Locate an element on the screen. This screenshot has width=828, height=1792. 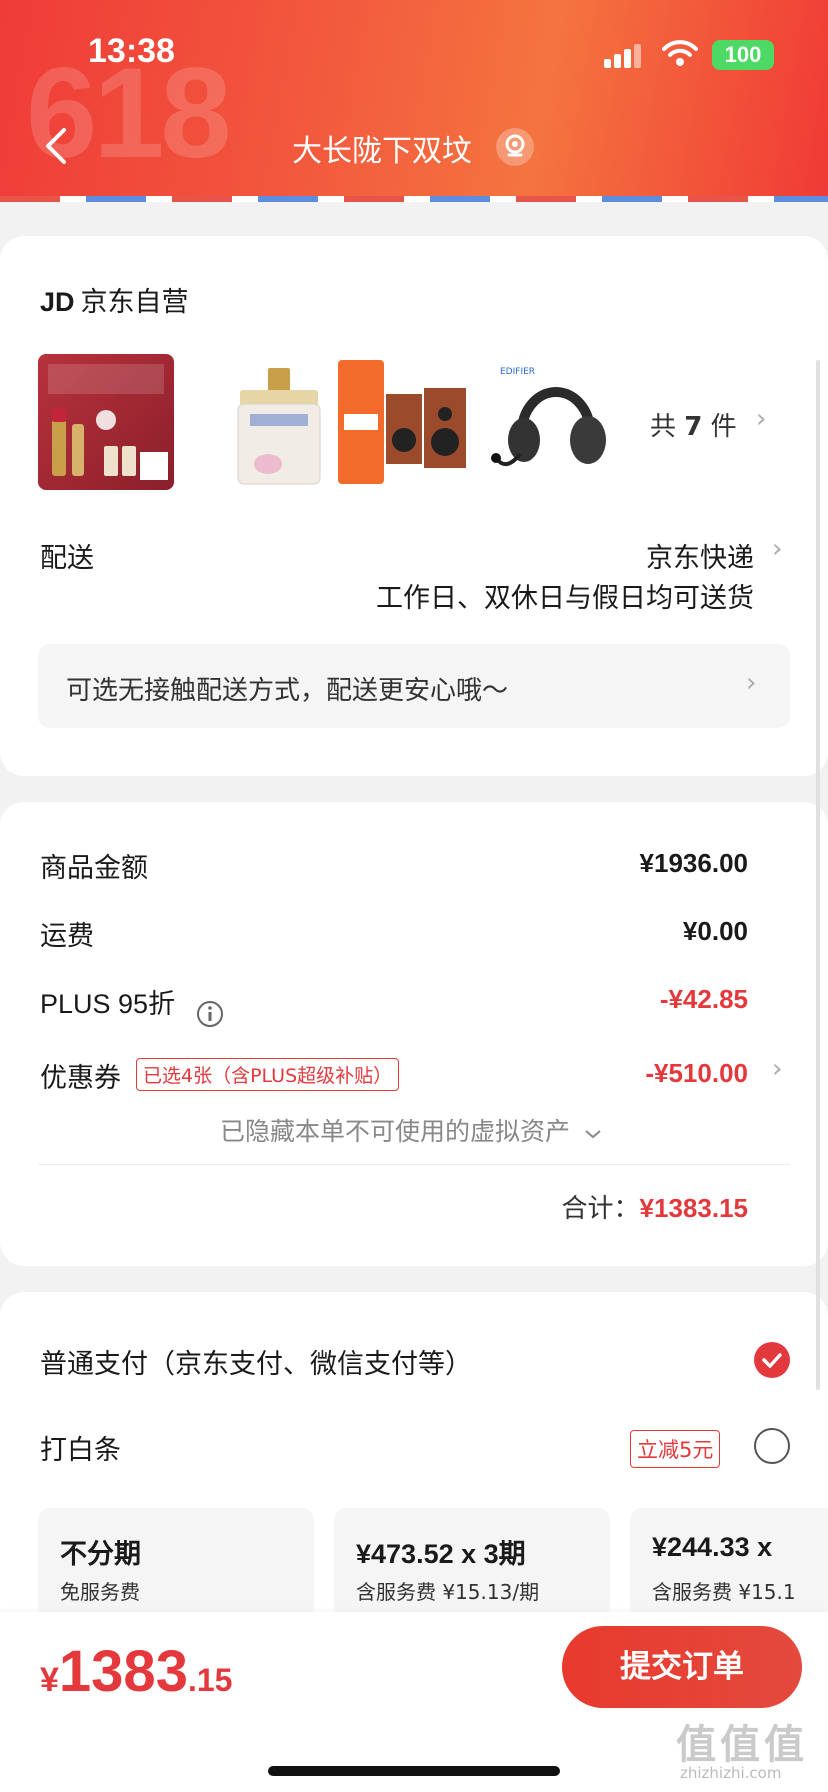
item-count: 共 7 件 is located at coordinates (693, 424).